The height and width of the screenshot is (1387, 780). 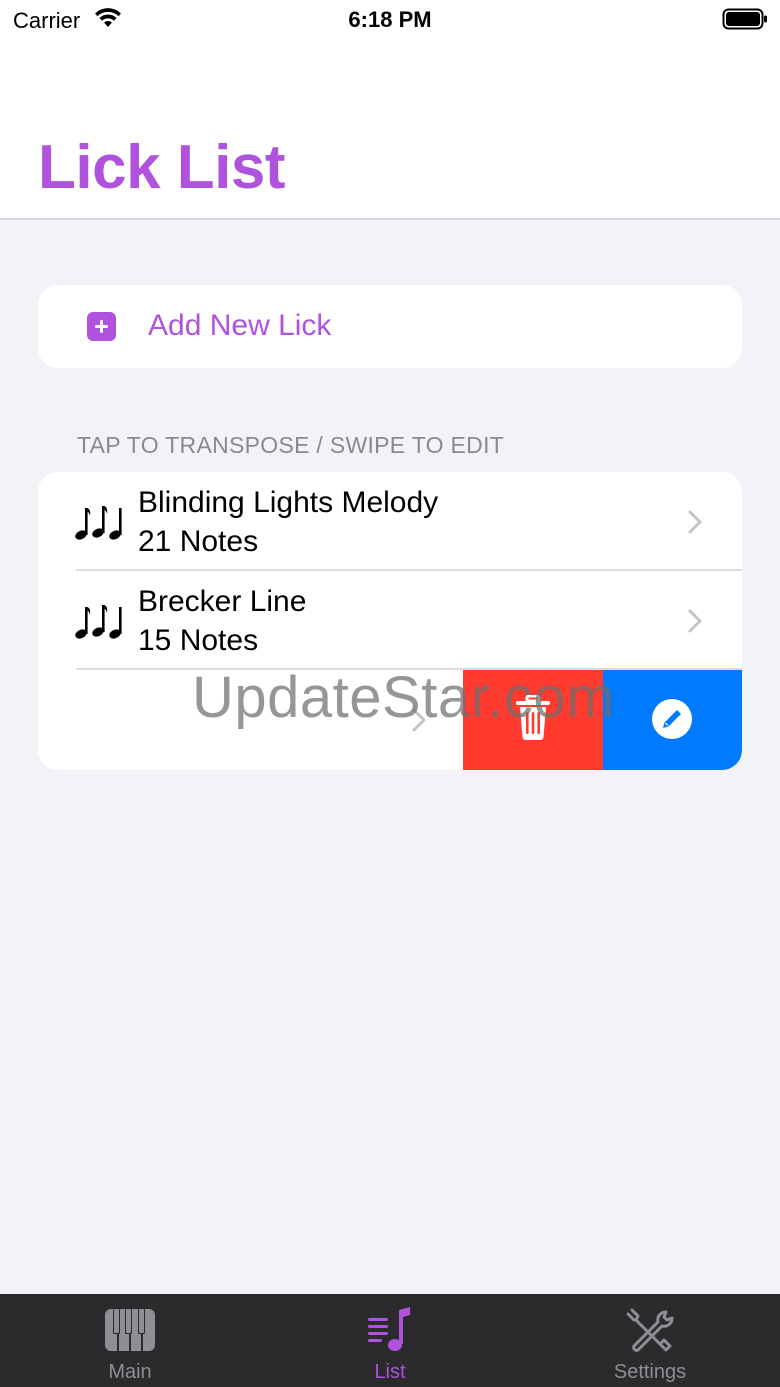 What do you see at coordinates (130, 1330) in the screenshot?
I see `piano-keys-icon` at bounding box center [130, 1330].